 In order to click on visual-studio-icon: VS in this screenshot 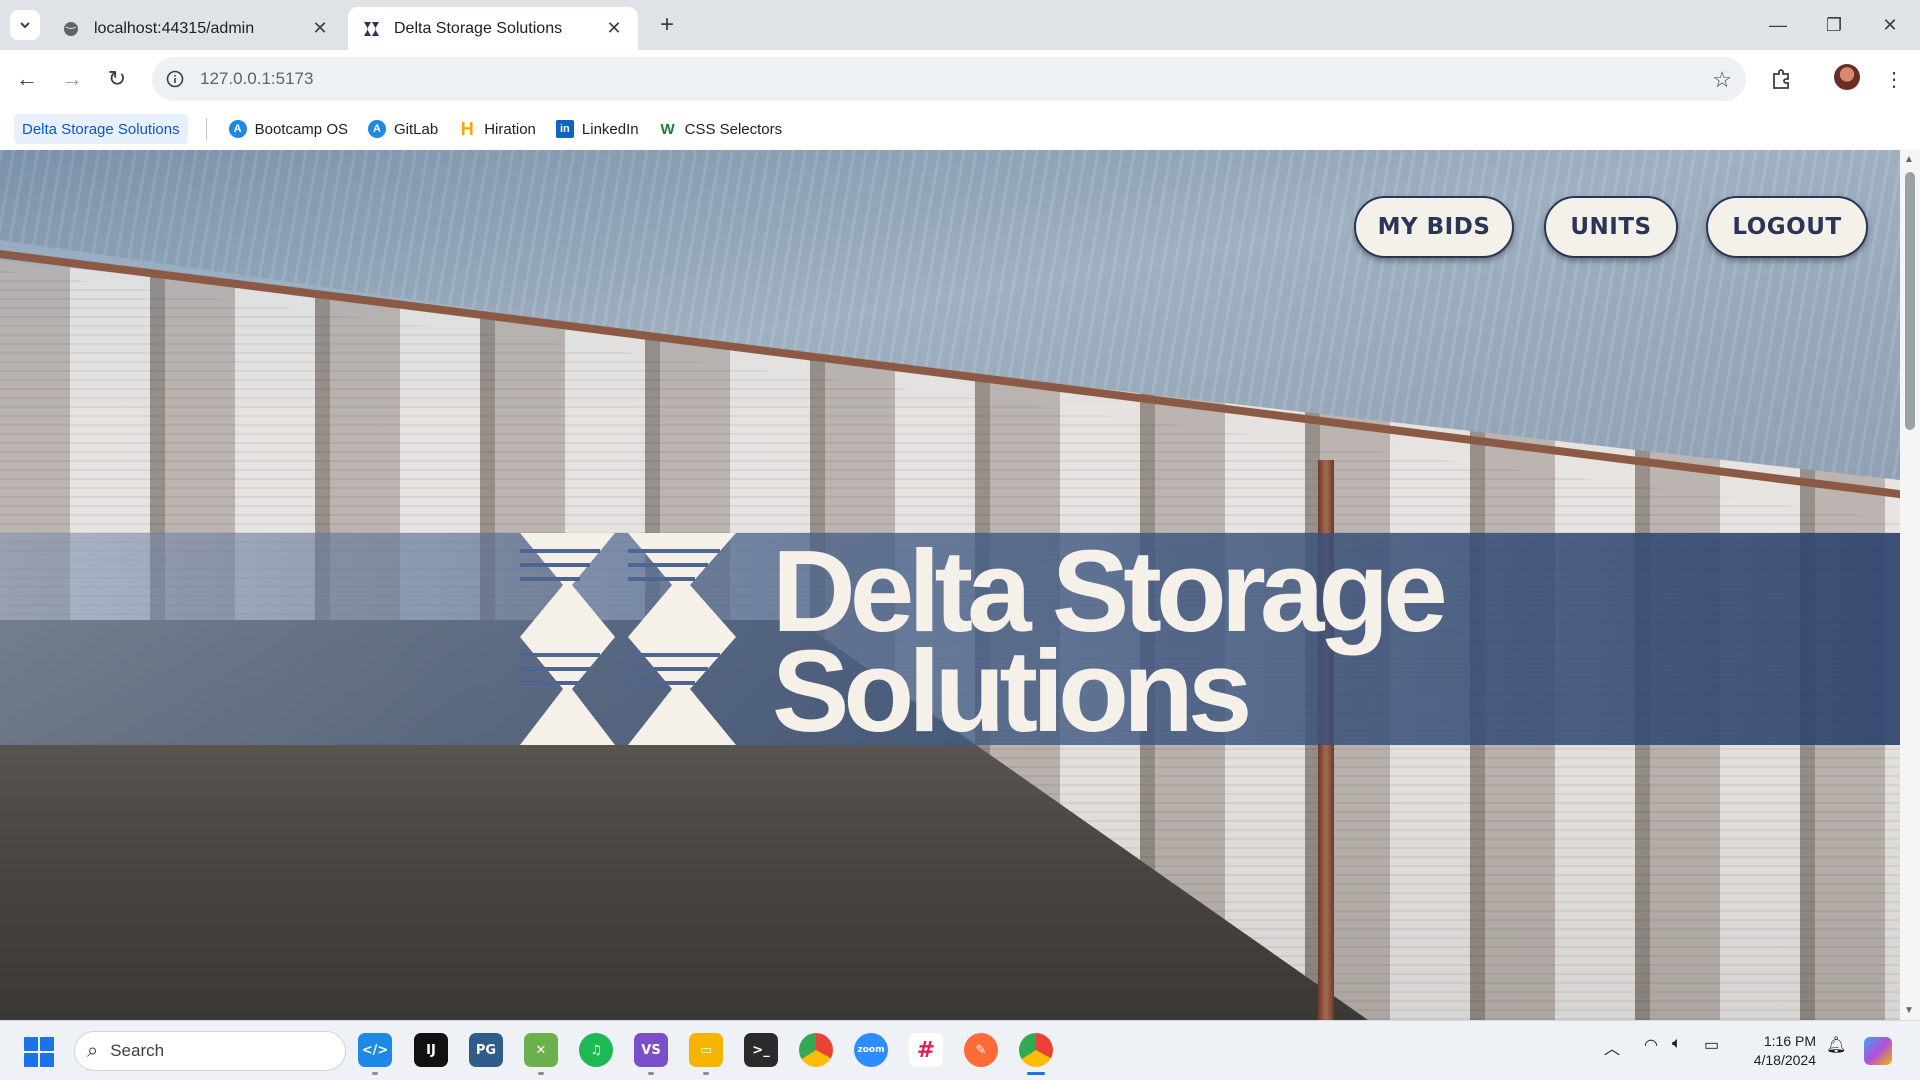, I will do `click(651, 1054)`.